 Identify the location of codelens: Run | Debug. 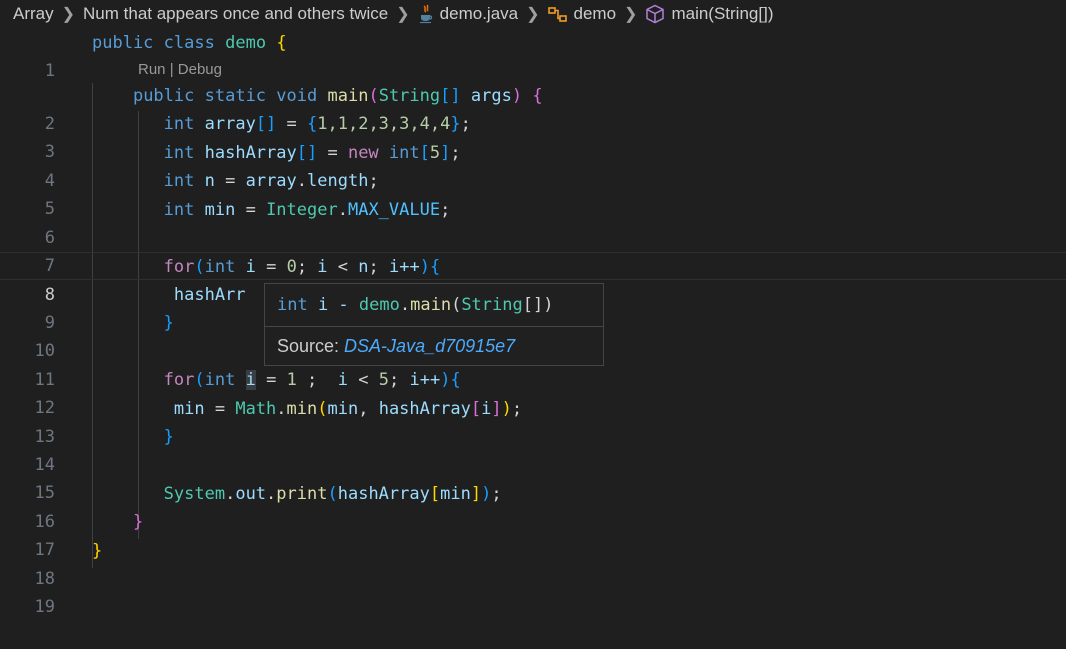
(180, 70).